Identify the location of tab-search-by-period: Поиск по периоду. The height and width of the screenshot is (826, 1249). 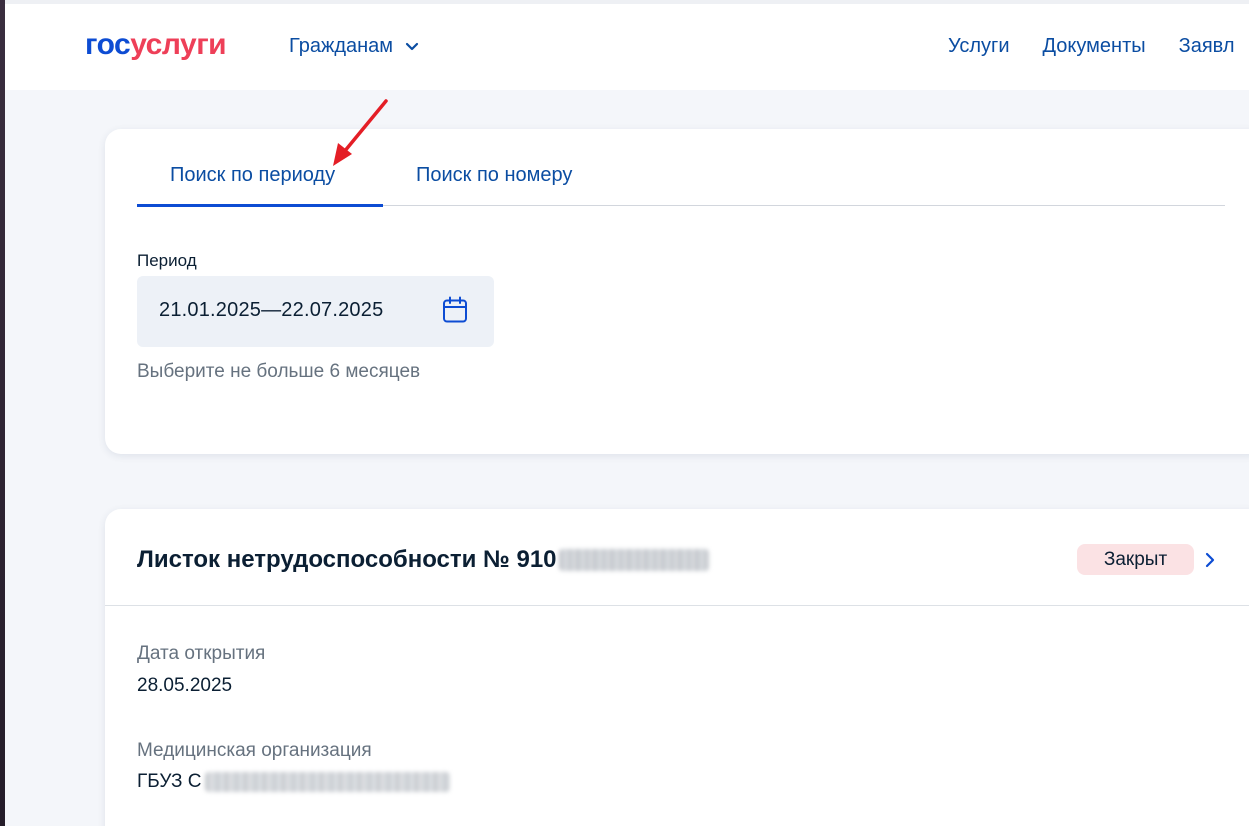
(252, 175).